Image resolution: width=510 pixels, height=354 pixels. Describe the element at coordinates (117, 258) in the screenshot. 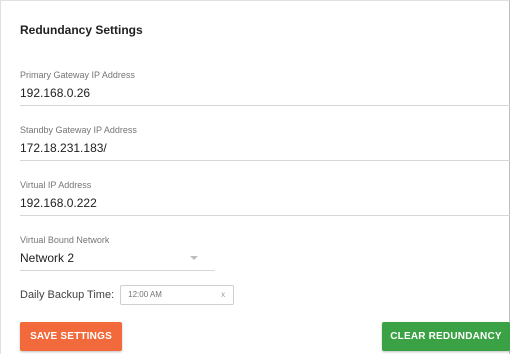

I see `virtual-bound-network-select: Network 2` at that location.